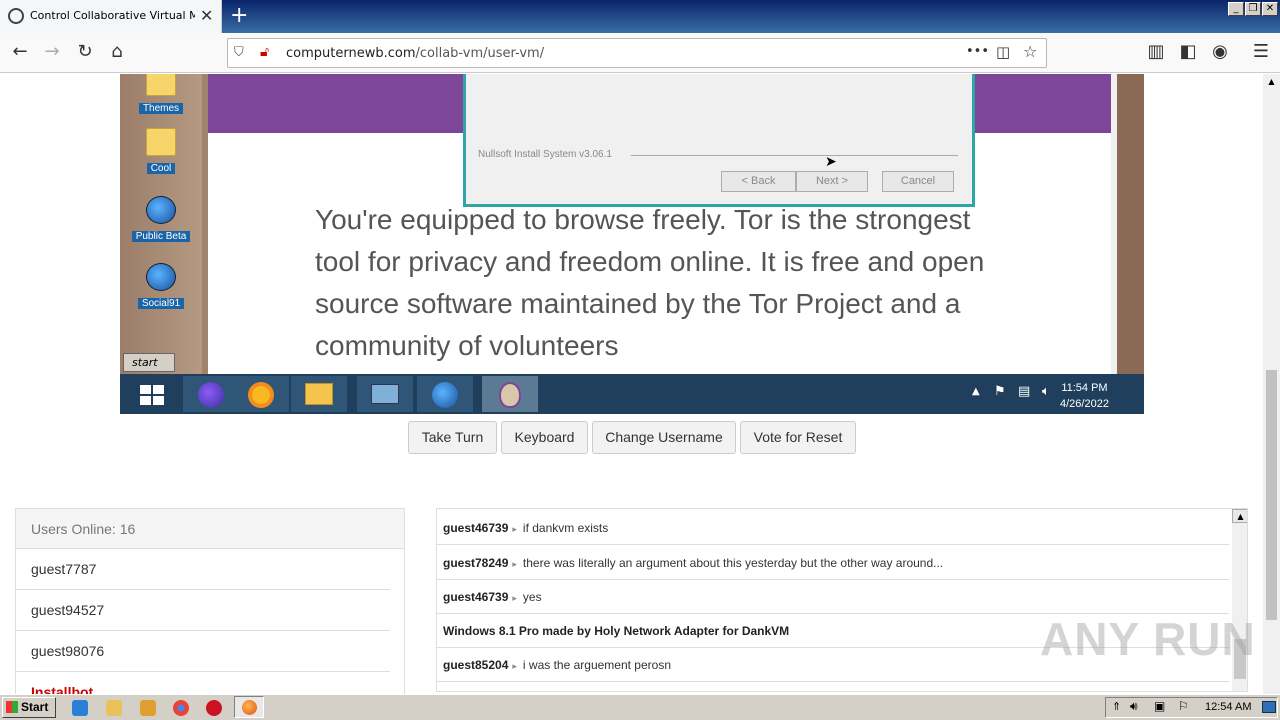  What do you see at coordinates (510, 394) in the screenshot?
I see `tor-browser-taskbar-icon` at bounding box center [510, 394].